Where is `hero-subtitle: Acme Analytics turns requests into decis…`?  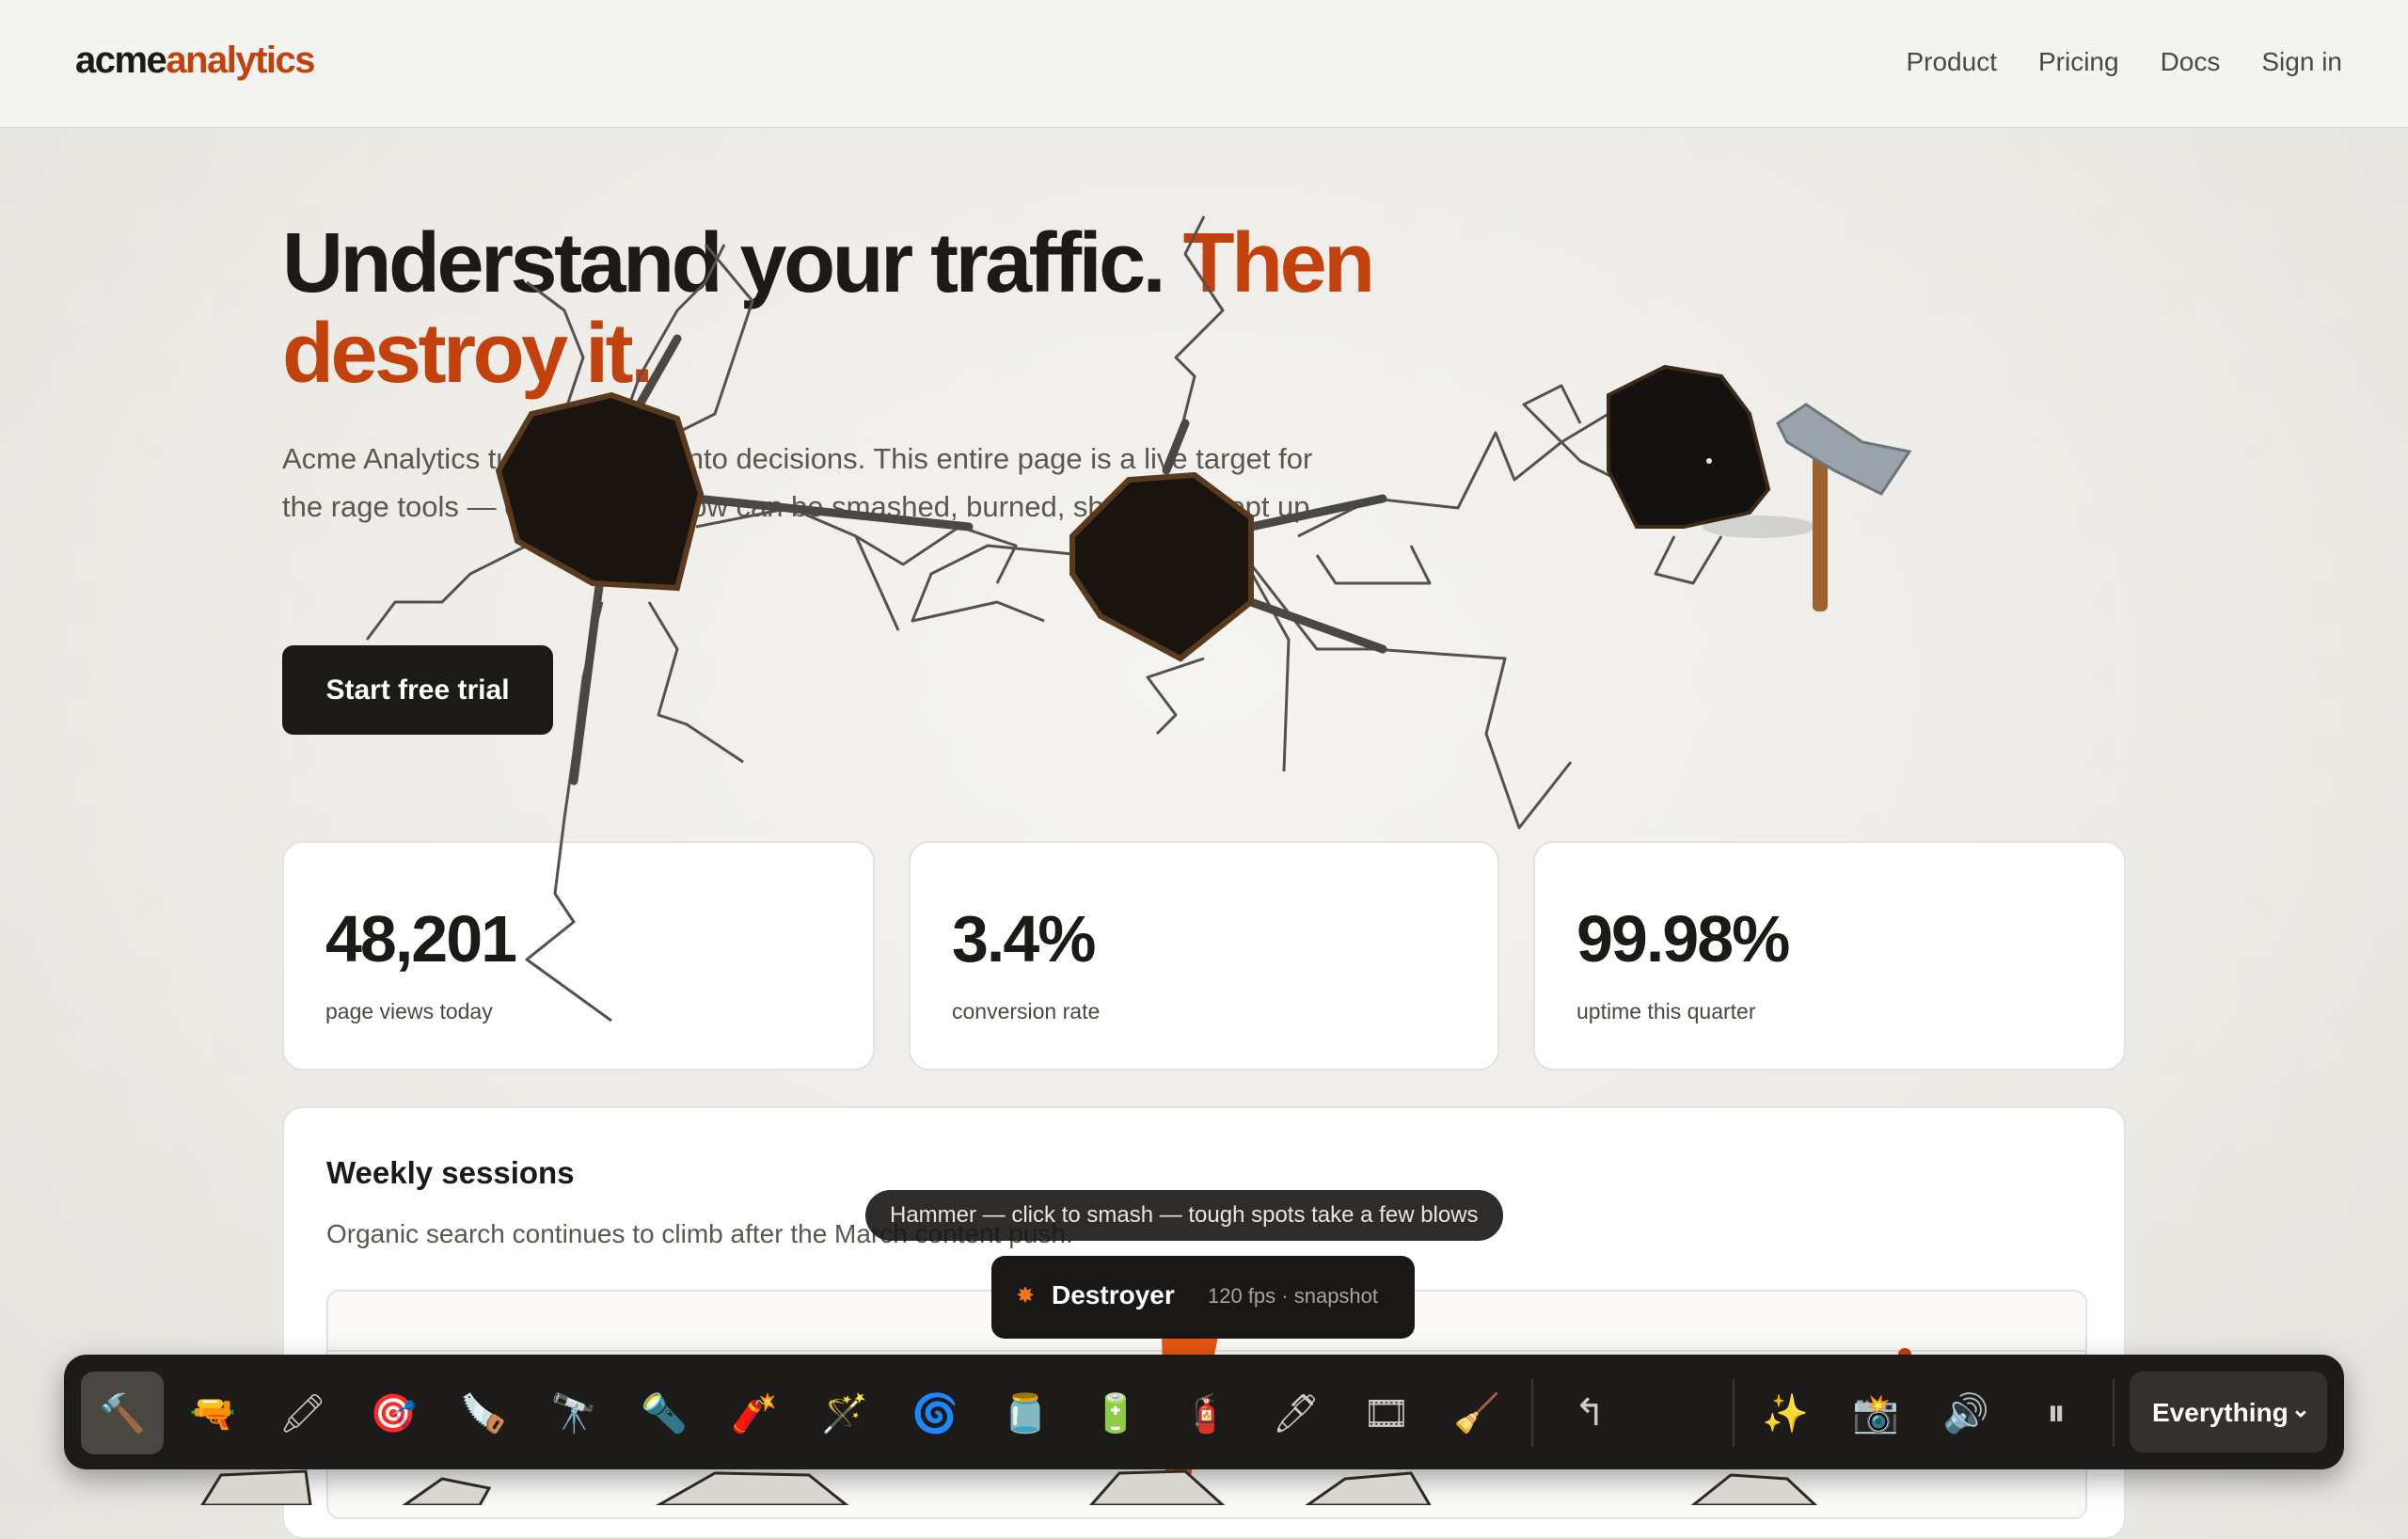
hero-subtitle: Acme Analytics turns requests into decis… is located at coordinates (801, 482).